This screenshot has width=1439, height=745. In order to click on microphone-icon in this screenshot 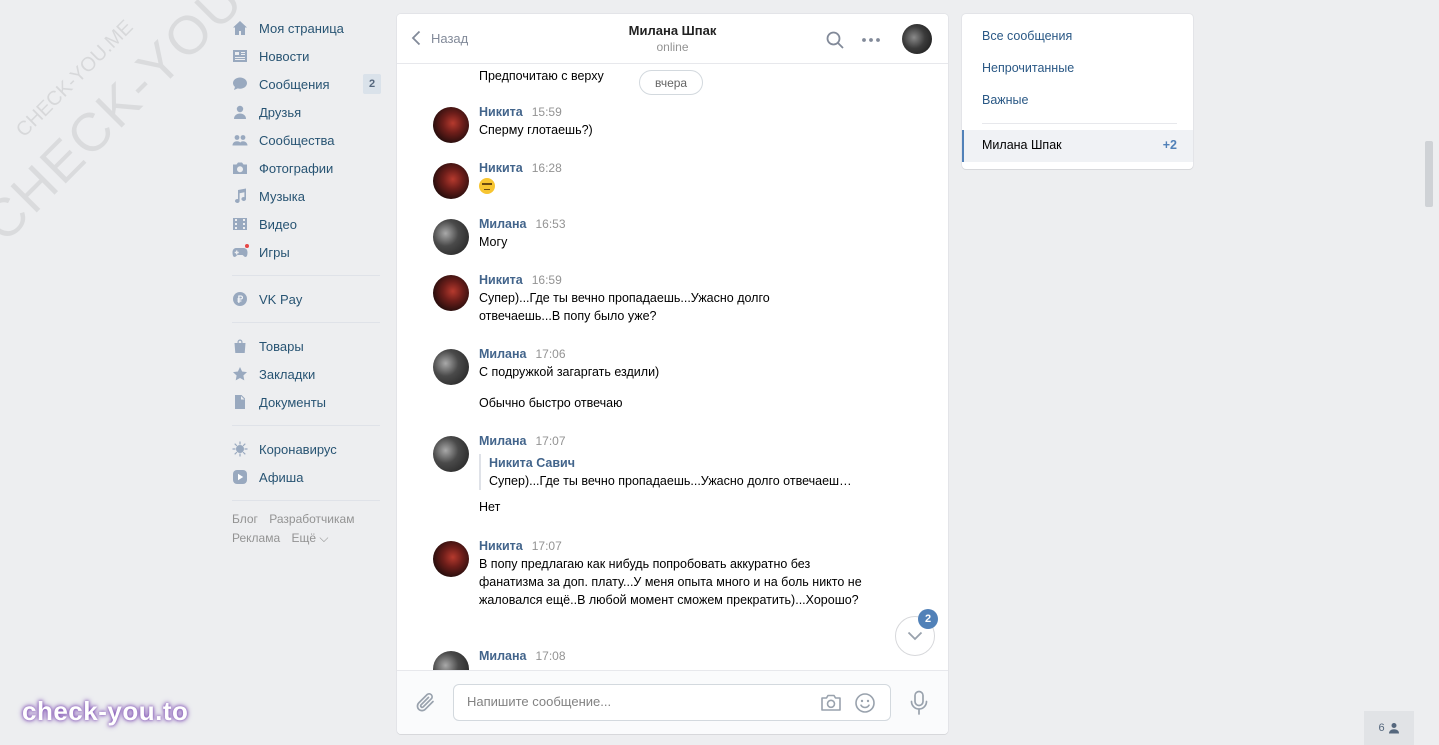, I will do `click(919, 703)`.